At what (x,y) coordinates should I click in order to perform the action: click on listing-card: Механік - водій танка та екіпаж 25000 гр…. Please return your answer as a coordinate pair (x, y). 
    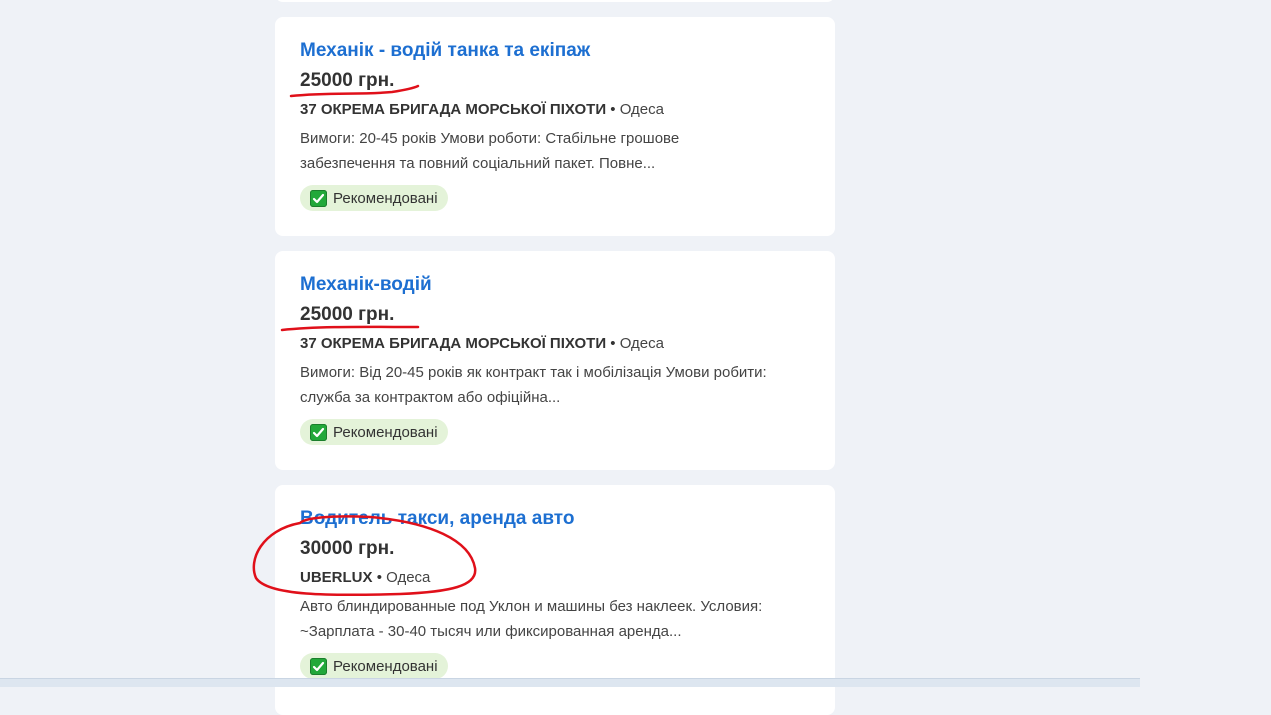
    Looking at the image, I should click on (555, 126).